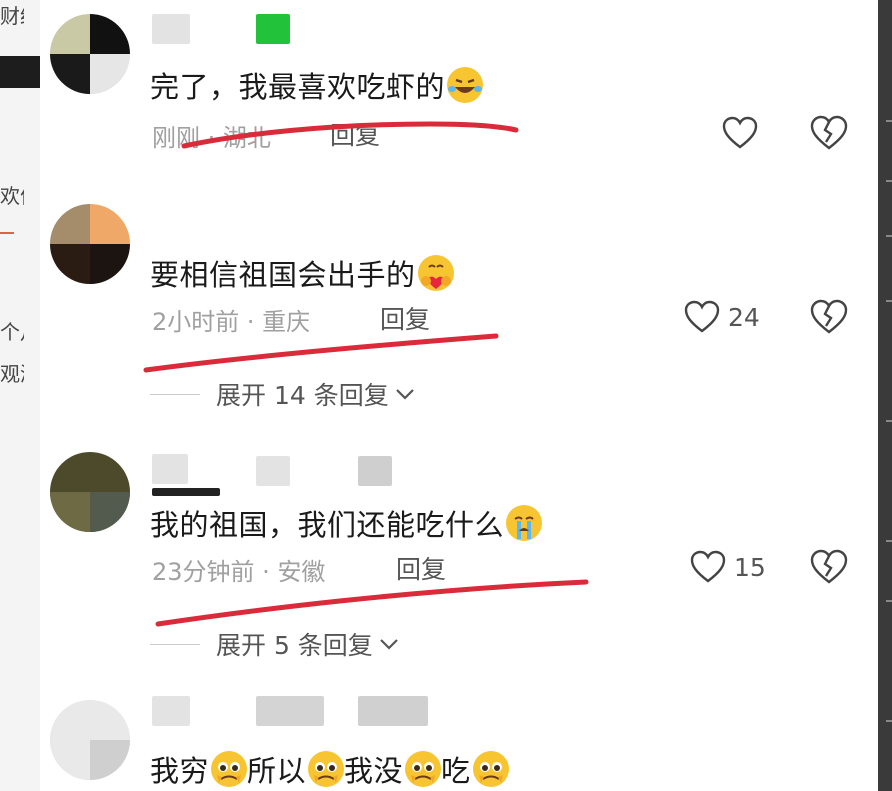  Describe the element at coordinates (728, 567) in the screenshot. I see `like-button: 15` at that location.